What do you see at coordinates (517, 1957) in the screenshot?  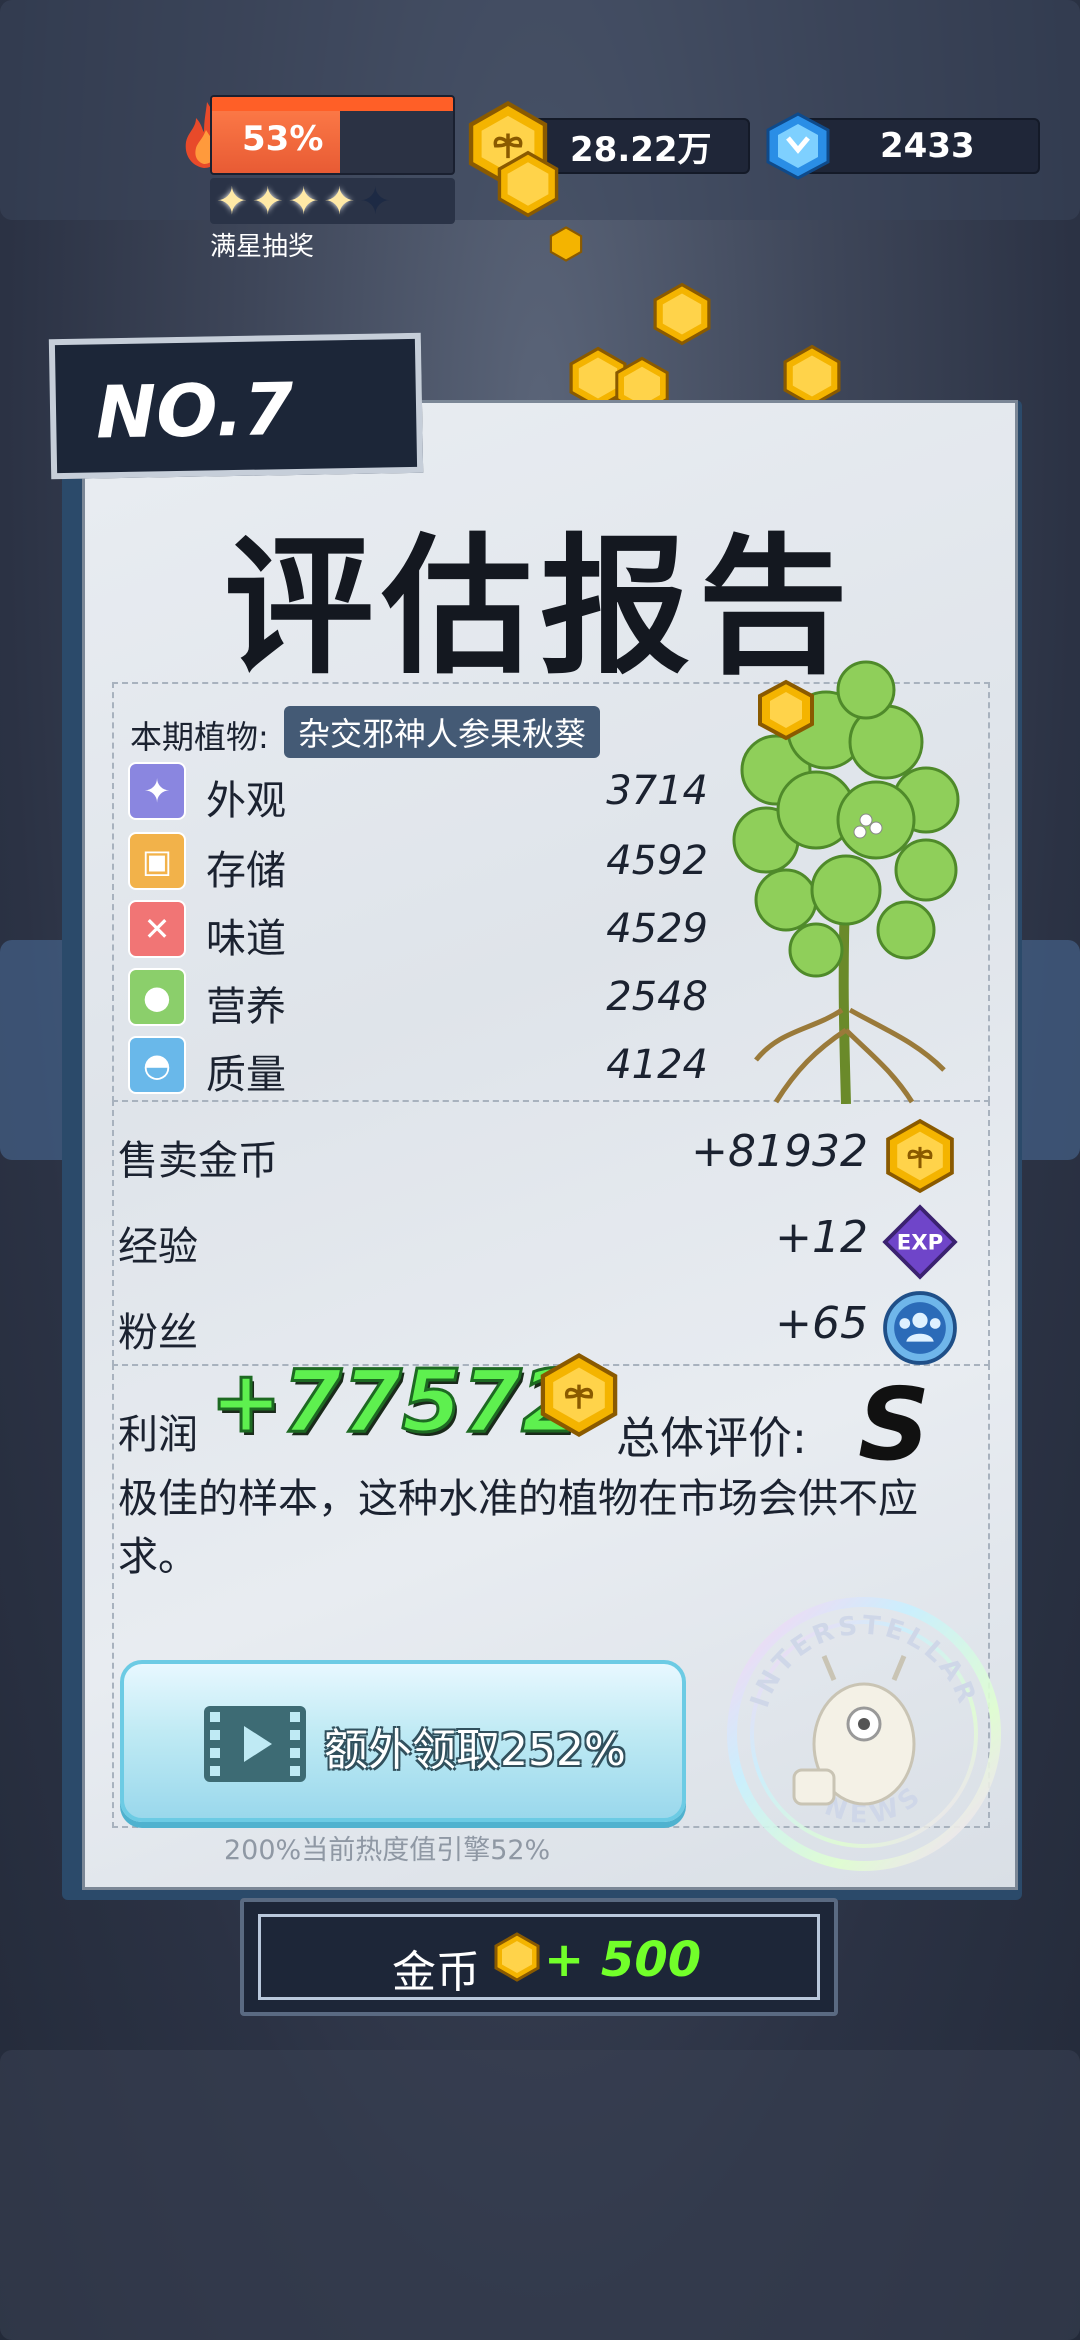 I see `gold-coin-icon` at bounding box center [517, 1957].